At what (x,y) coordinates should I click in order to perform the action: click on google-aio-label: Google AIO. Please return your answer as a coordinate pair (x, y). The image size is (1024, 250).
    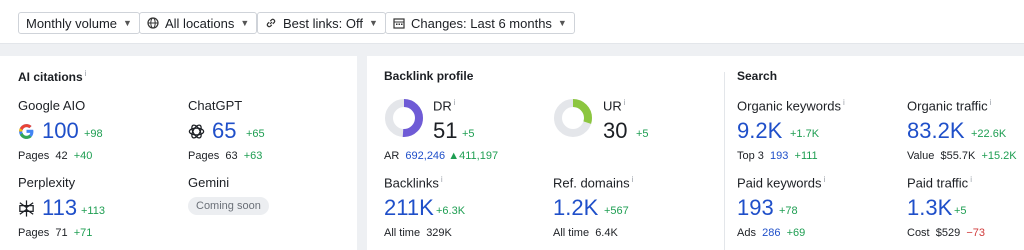
    Looking at the image, I should click on (52, 105).